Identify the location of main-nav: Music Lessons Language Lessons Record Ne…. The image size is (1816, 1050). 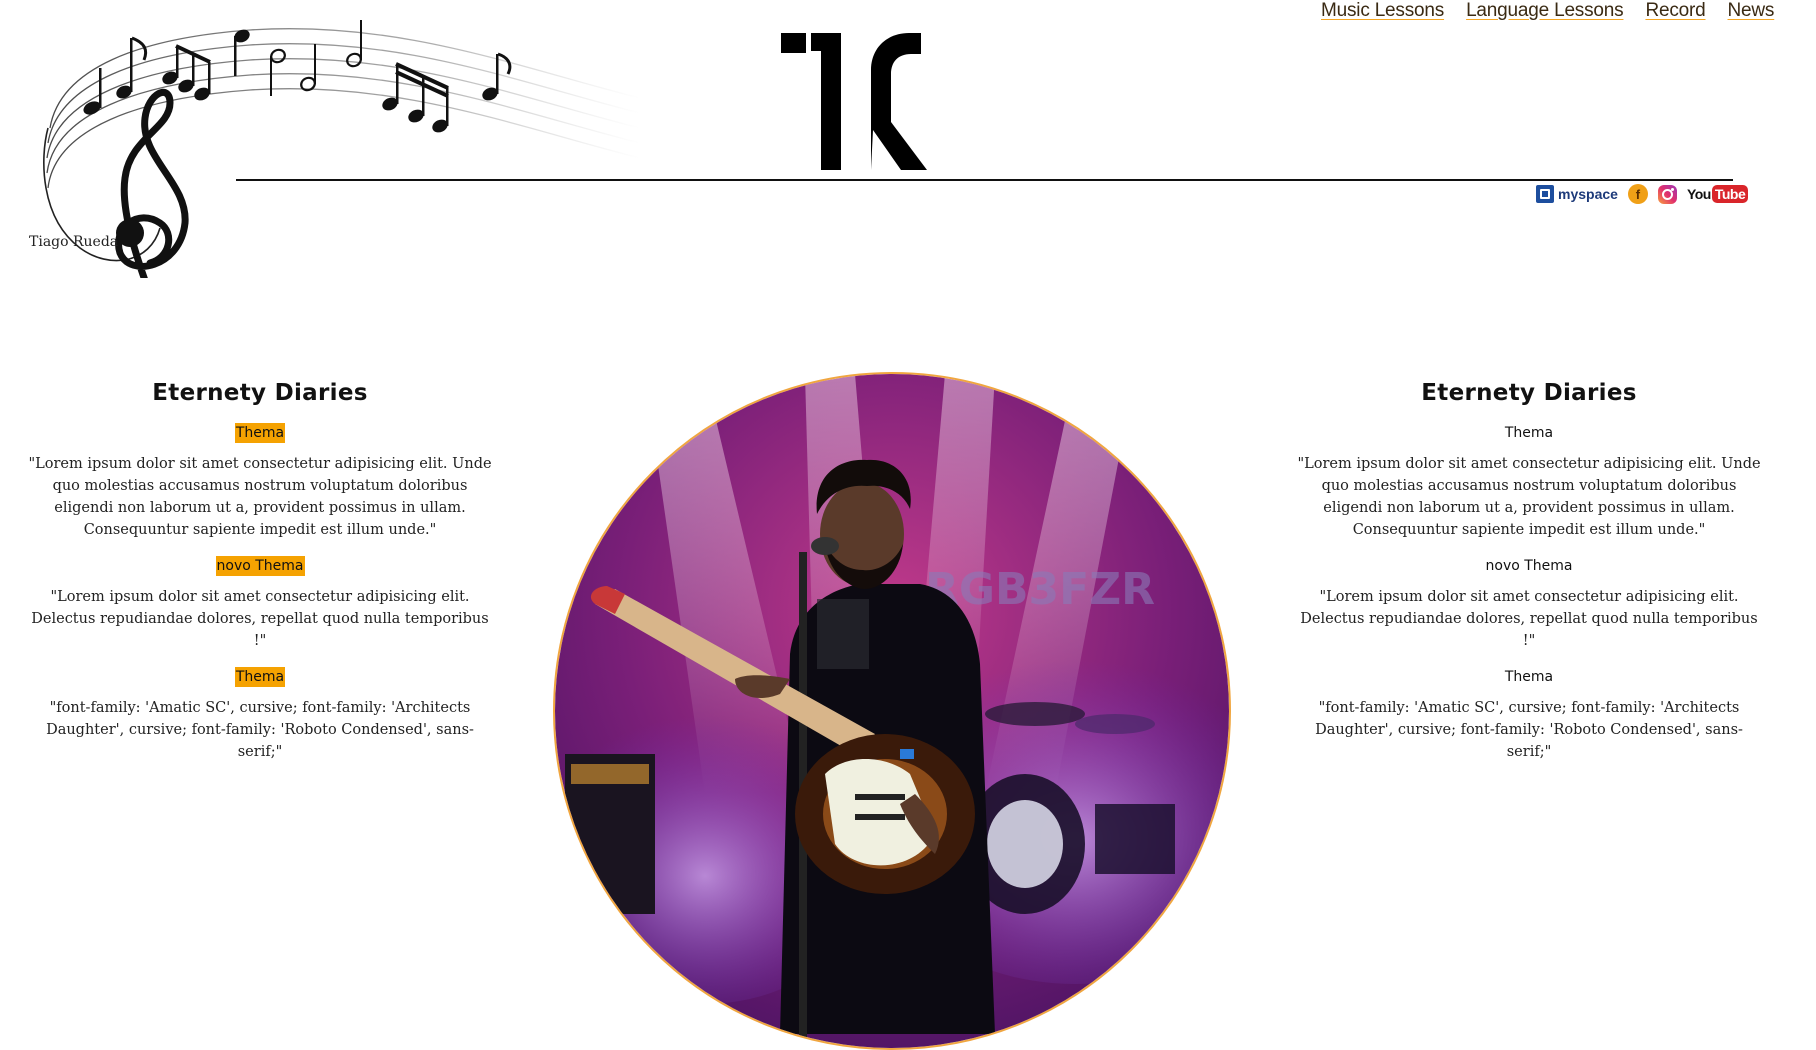
(1547, 11).